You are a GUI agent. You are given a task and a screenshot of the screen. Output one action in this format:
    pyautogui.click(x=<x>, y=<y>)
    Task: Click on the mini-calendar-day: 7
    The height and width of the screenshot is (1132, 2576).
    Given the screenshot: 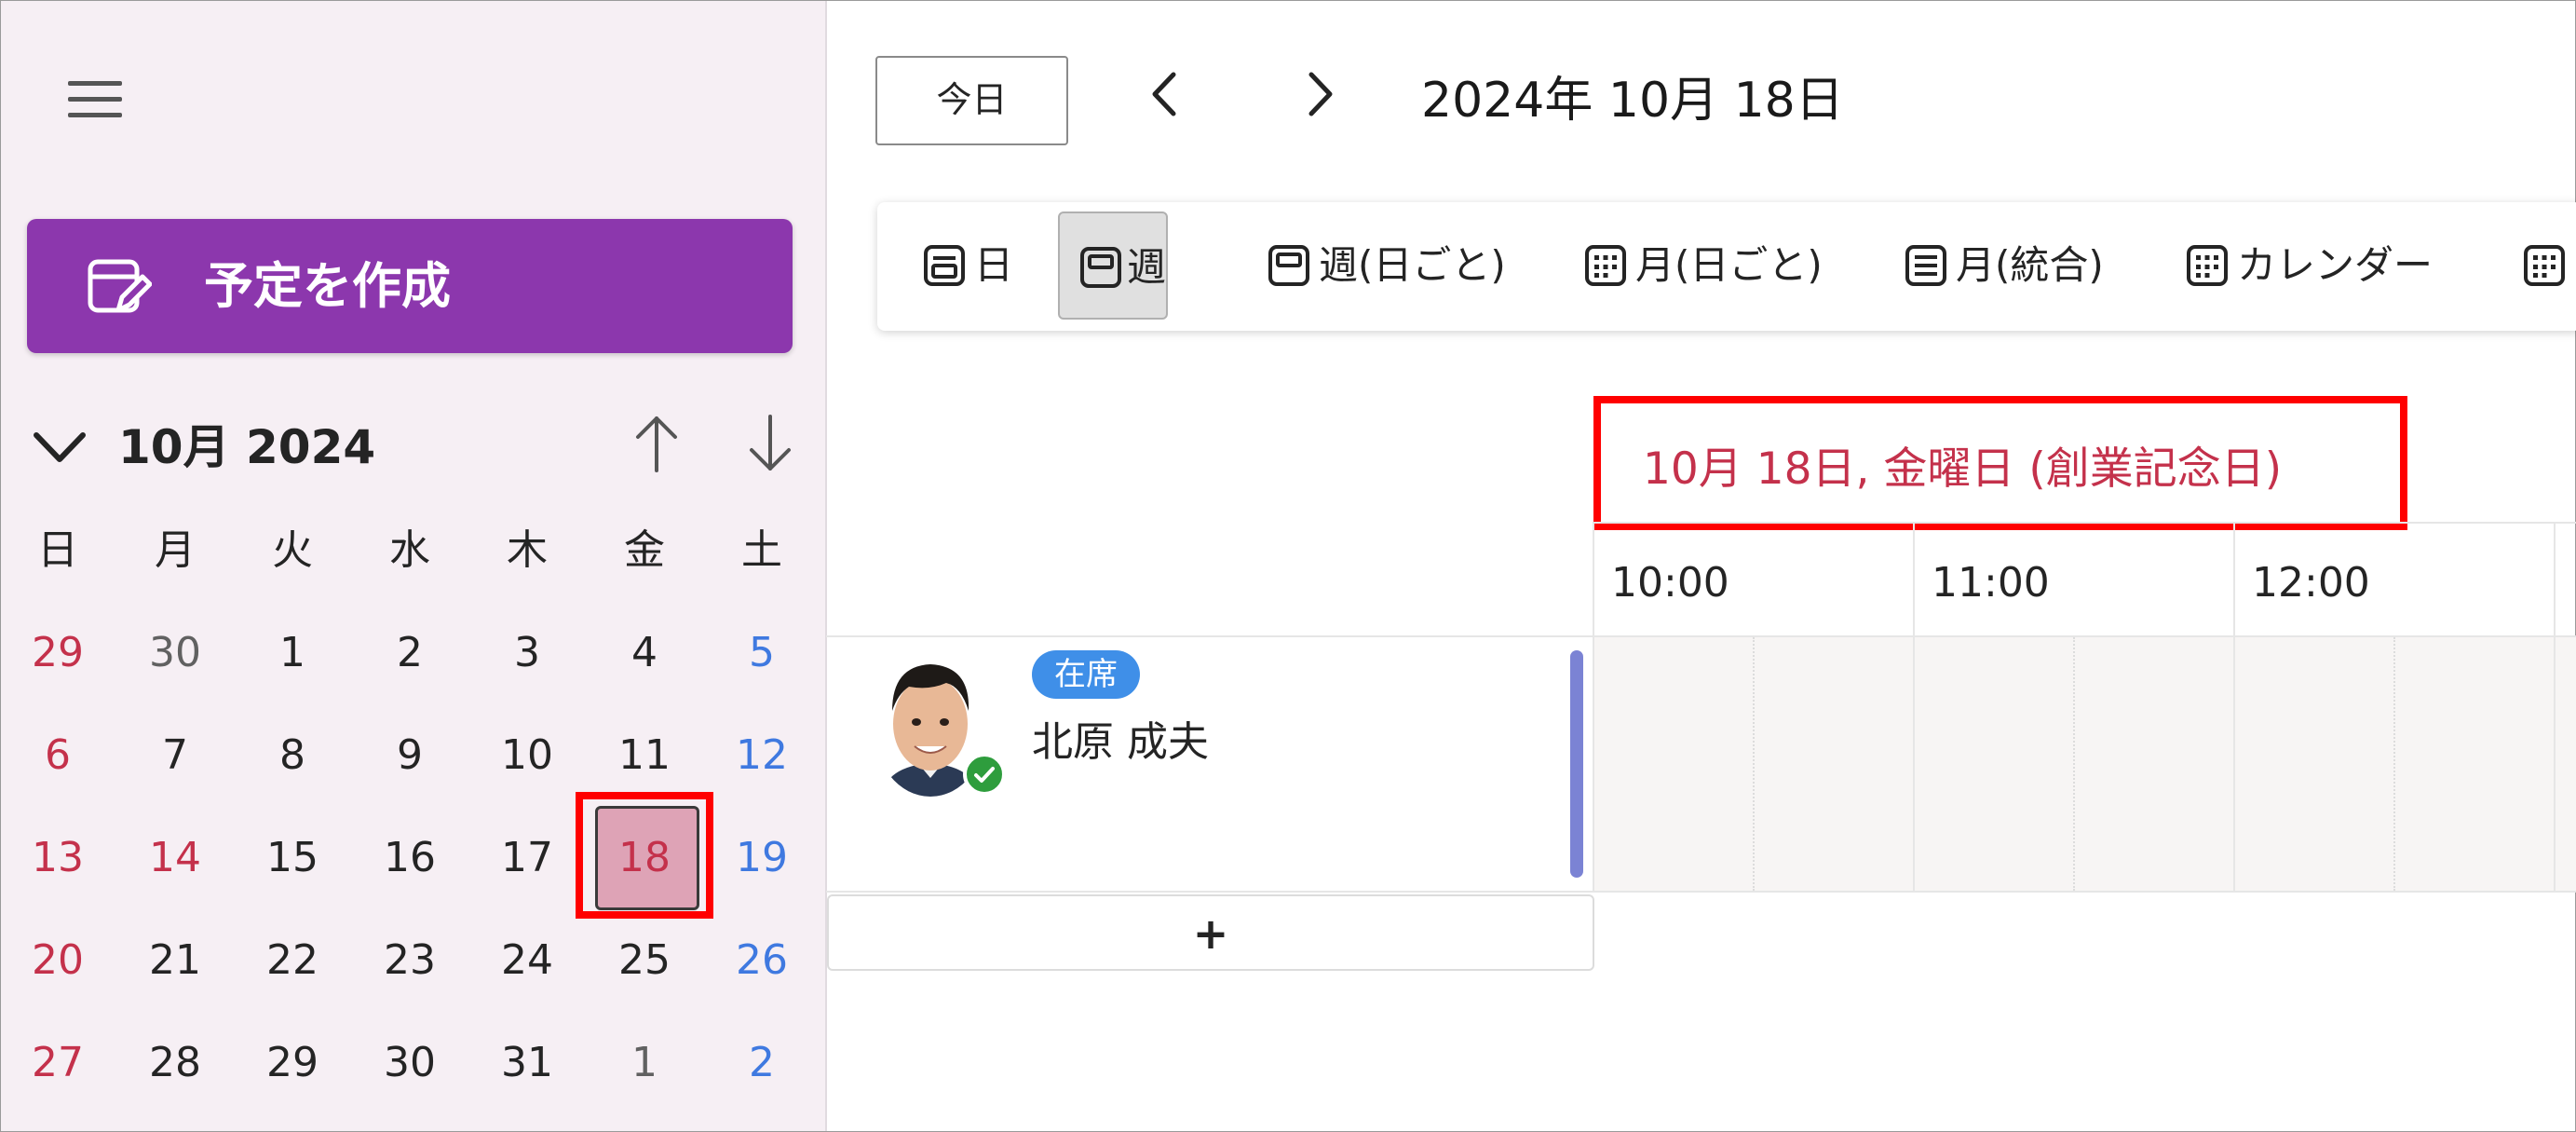 What is the action you would take?
    pyautogui.click(x=175, y=756)
    